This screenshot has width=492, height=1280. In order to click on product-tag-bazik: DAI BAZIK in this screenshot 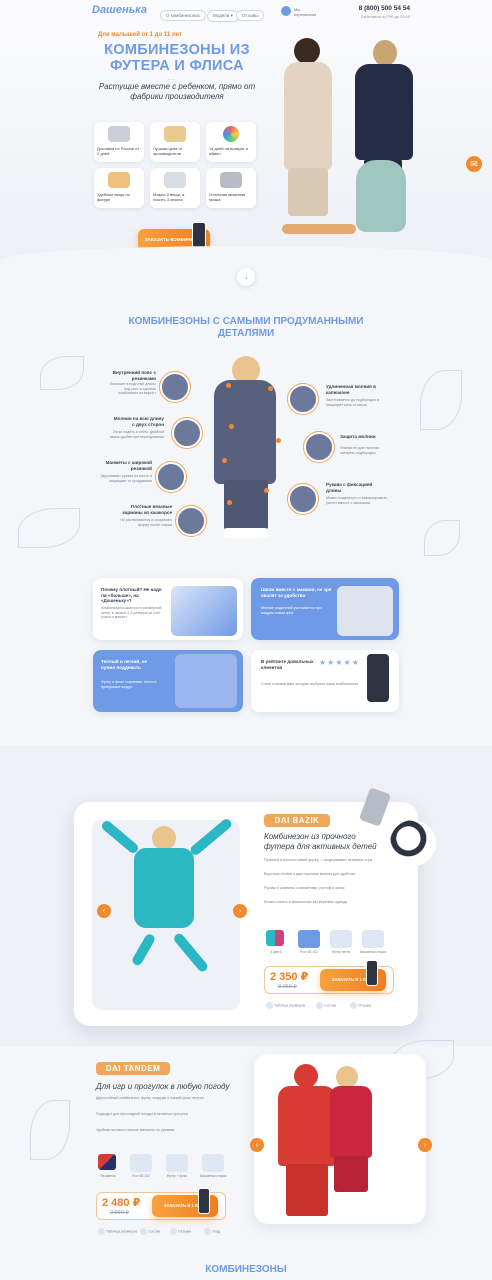, I will do `click(297, 820)`.